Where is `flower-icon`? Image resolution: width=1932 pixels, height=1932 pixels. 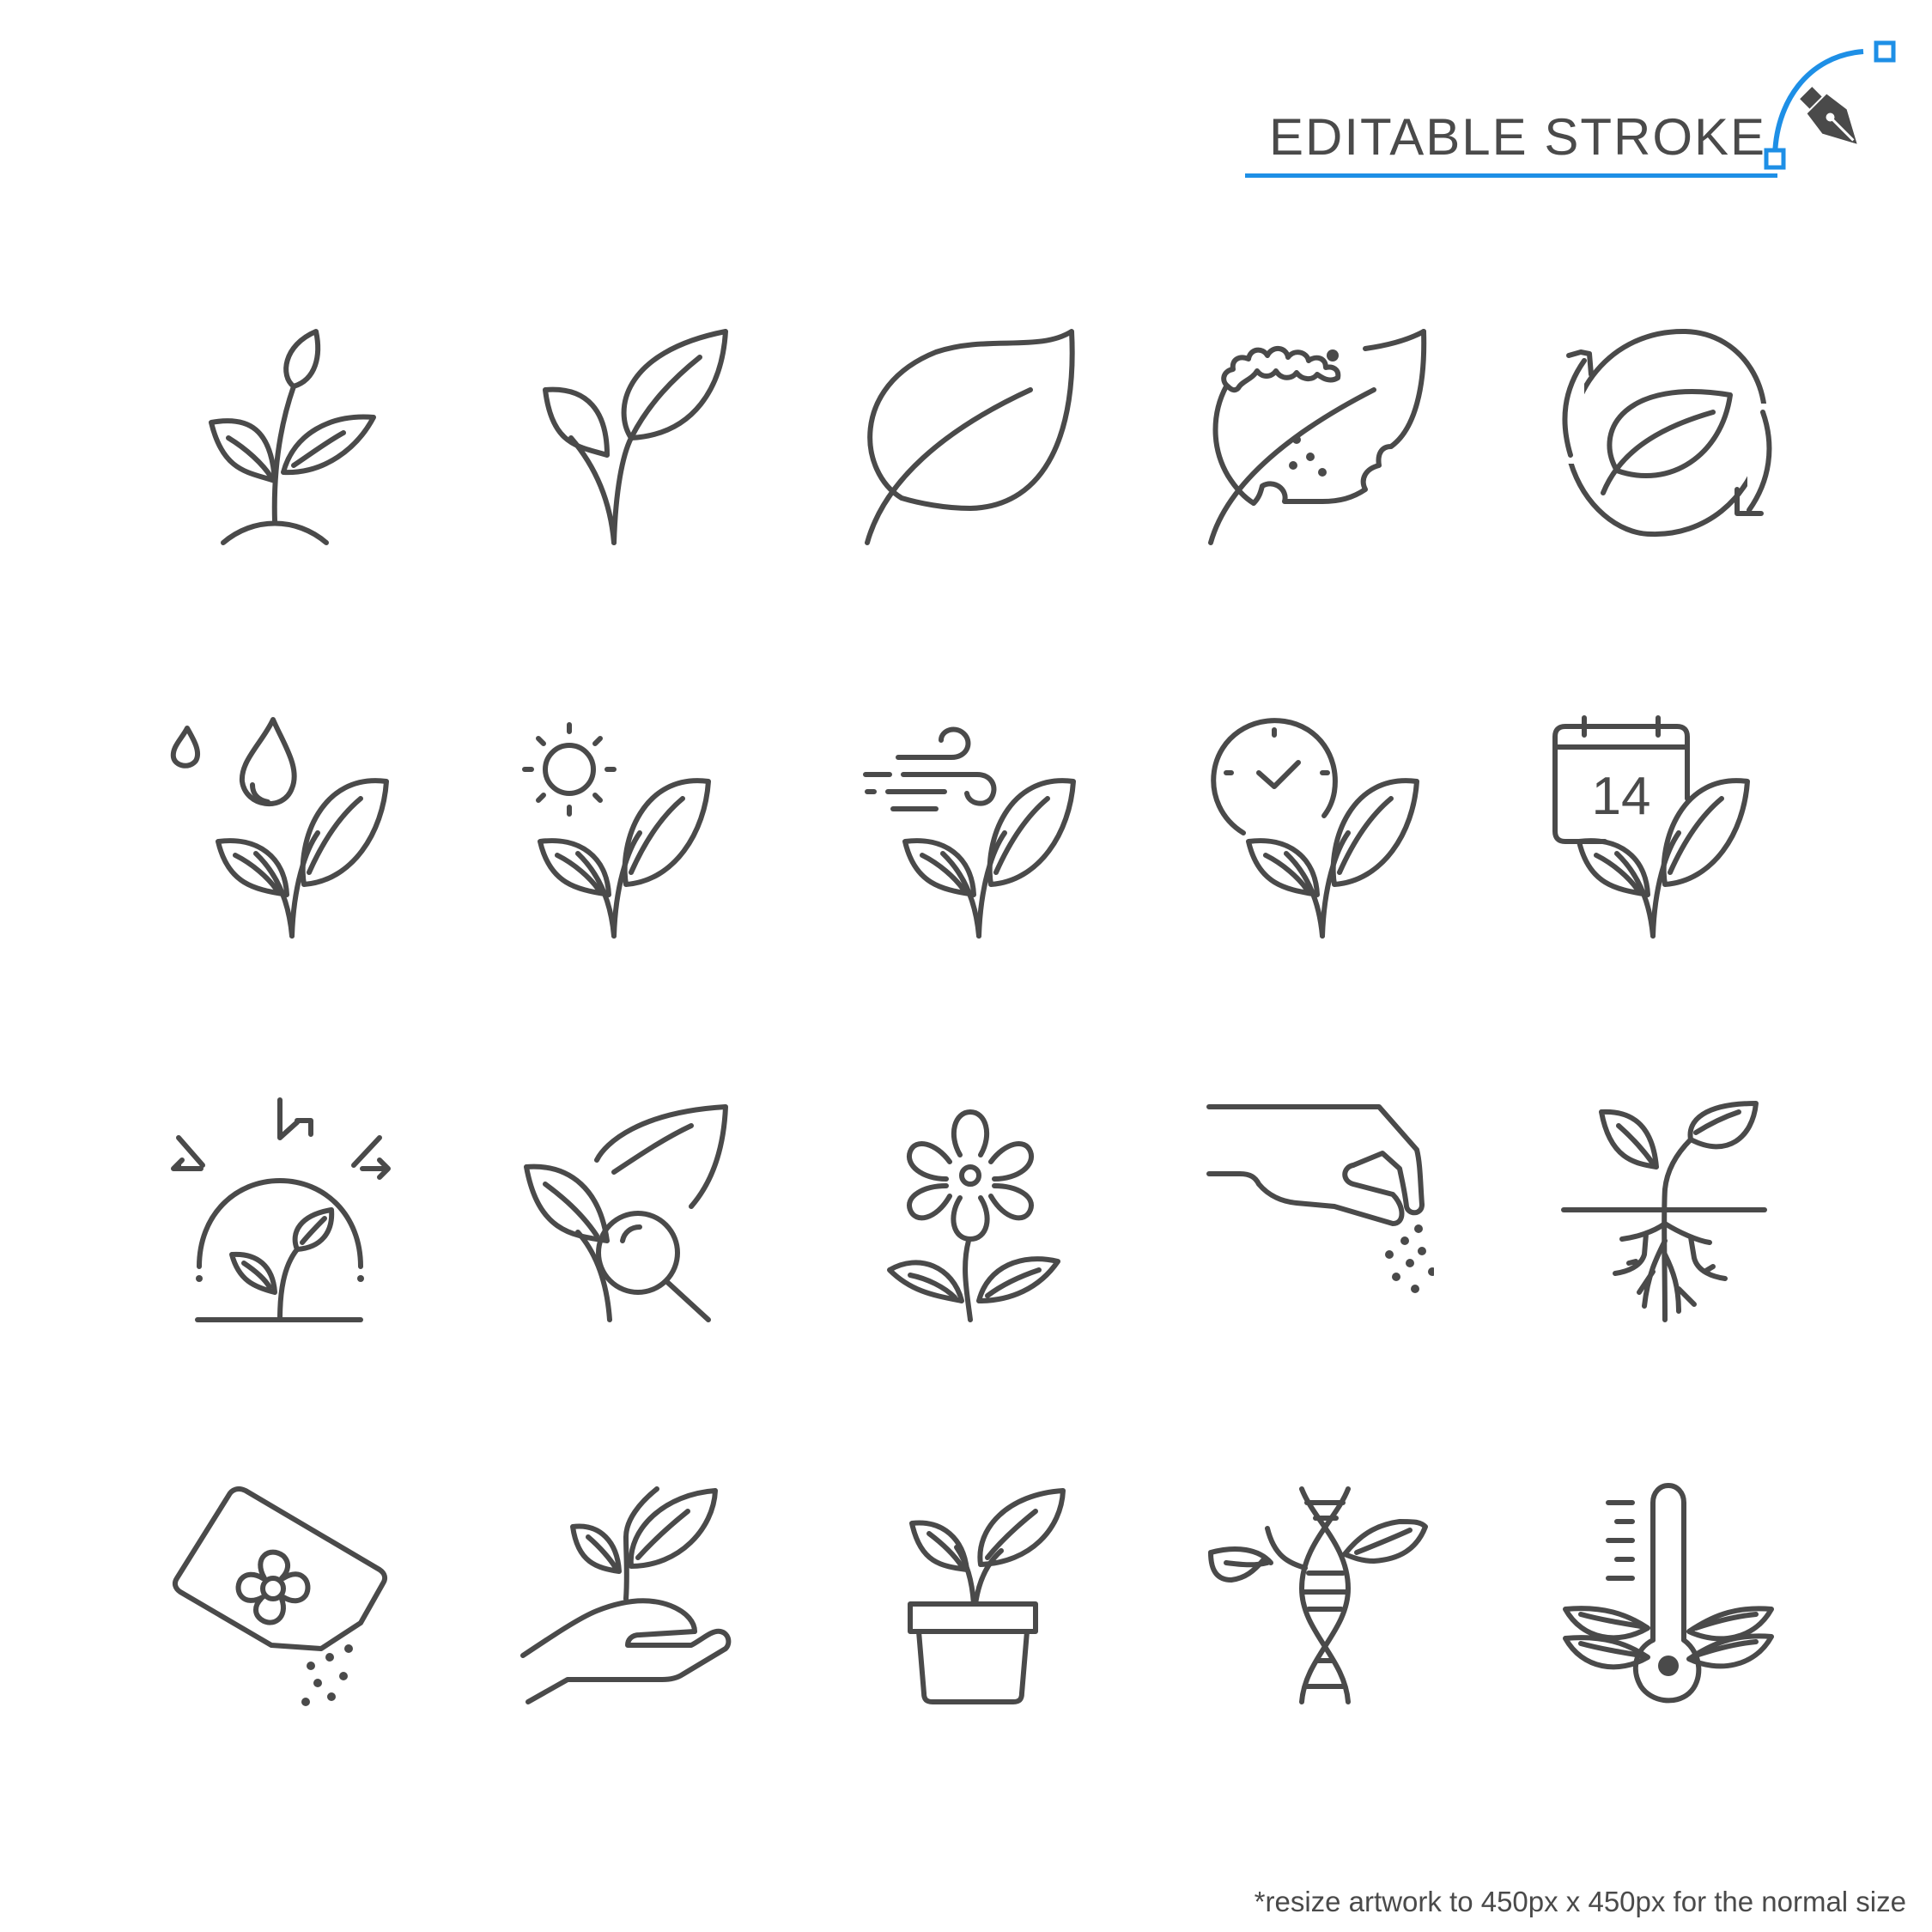
flower-icon is located at coordinates (975, 1211).